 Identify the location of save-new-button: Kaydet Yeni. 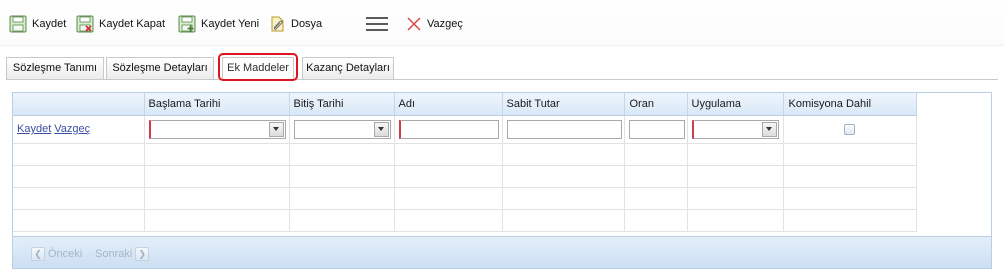
(218, 24).